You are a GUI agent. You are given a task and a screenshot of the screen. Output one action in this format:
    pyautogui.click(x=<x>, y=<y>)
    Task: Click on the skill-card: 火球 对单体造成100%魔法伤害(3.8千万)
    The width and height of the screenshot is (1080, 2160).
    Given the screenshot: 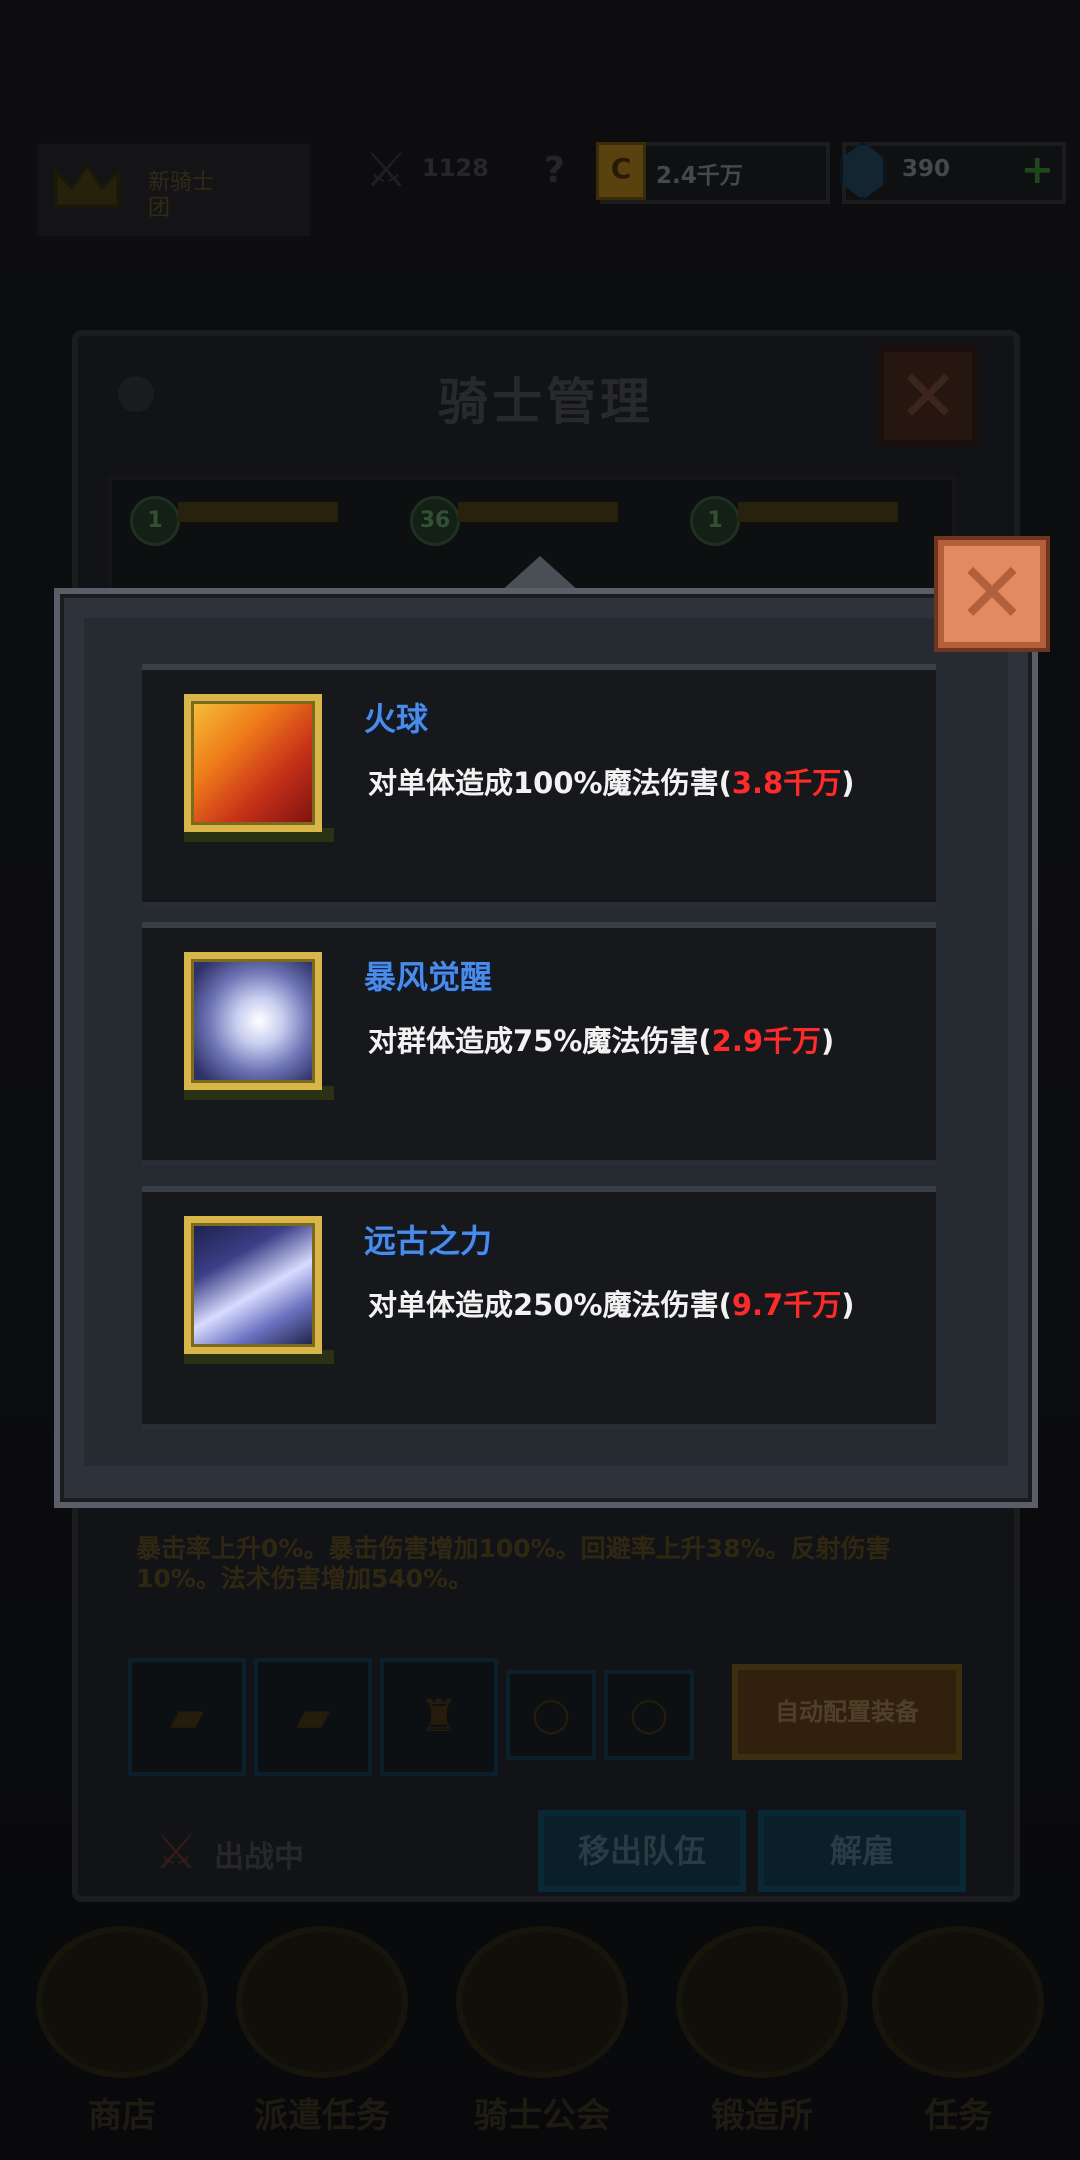 What is the action you would take?
    pyautogui.click(x=539, y=786)
    